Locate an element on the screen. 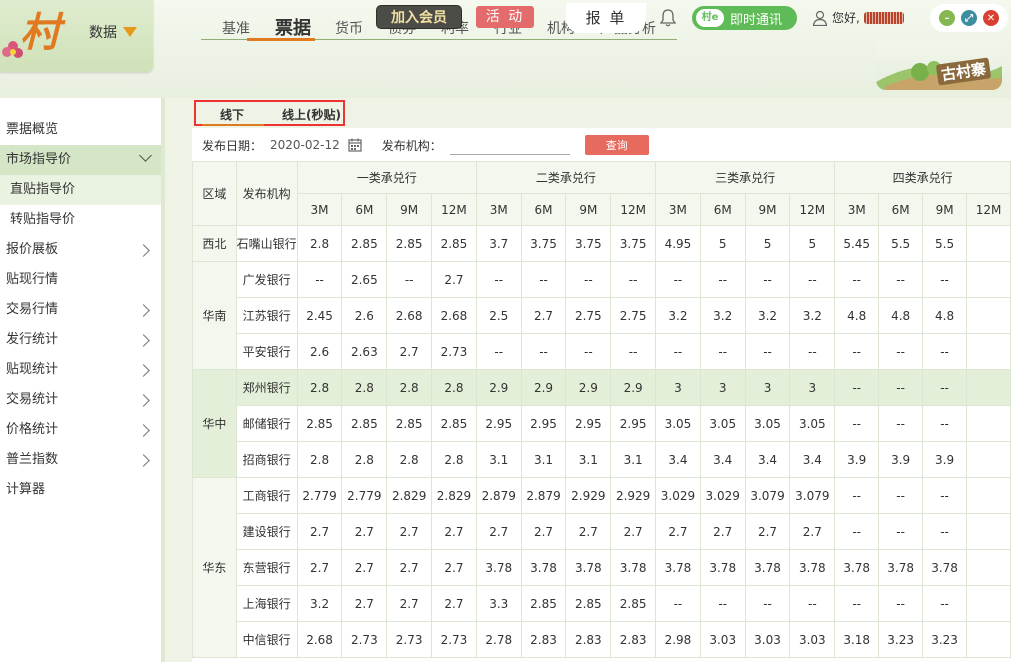 The height and width of the screenshot is (662, 1011). header-term: 9M is located at coordinates (767, 209).